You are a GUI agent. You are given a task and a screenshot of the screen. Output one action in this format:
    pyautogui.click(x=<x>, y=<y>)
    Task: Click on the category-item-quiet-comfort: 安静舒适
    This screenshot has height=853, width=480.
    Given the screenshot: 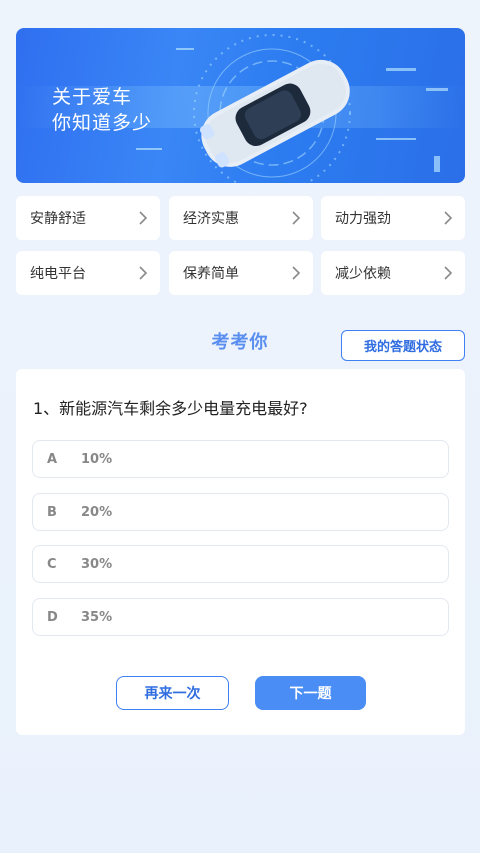 What is the action you would take?
    pyautogui.click(x=88, y=218)
    